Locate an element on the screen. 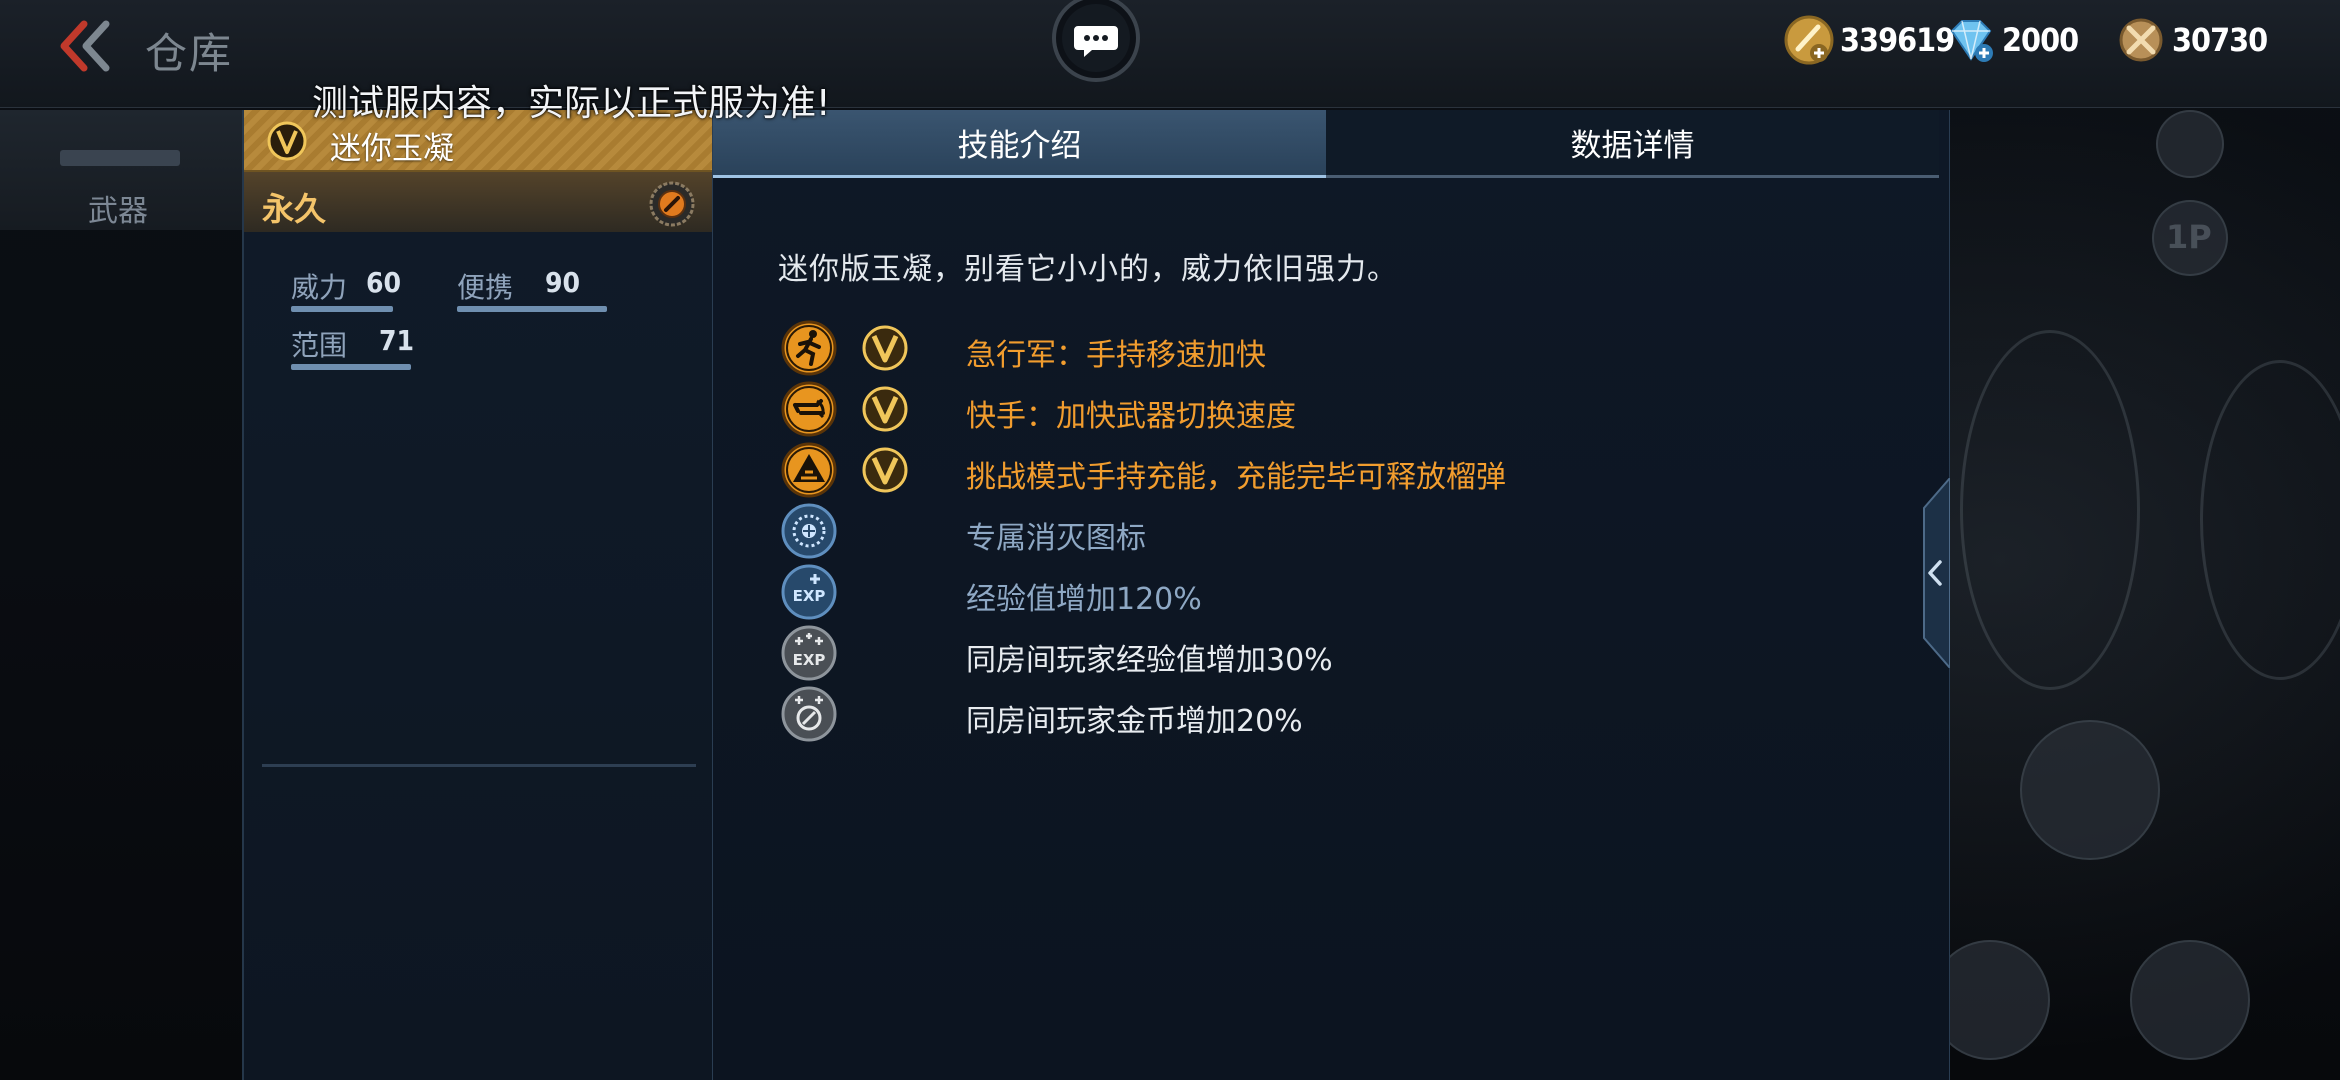  item-description: 迷你版玉凝，别看它小小的，威力依旧强力。 is located at coordinates (1088, 269).